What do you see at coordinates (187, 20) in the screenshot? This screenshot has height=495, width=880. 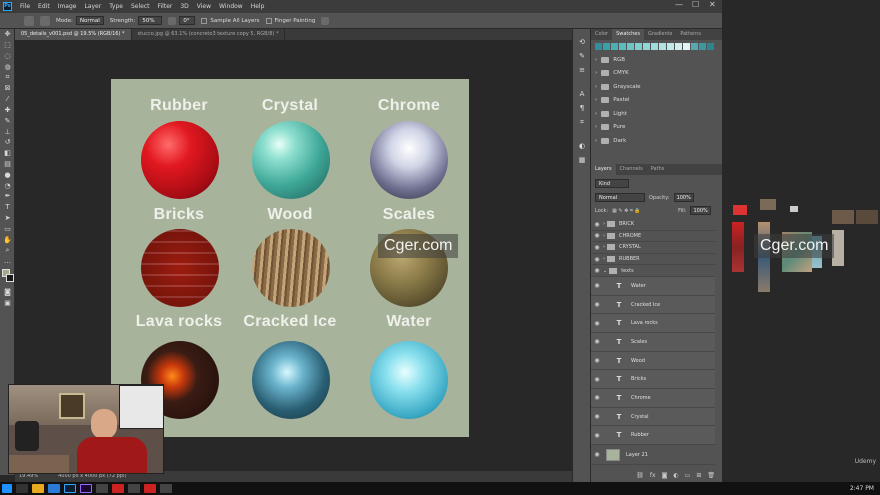 I see `angle-input: 0°` at bounding box center [187, 20].